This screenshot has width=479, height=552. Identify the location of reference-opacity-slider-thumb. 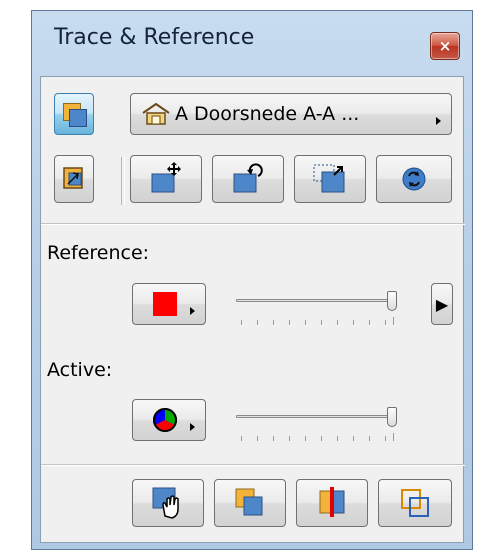
(392, 301).